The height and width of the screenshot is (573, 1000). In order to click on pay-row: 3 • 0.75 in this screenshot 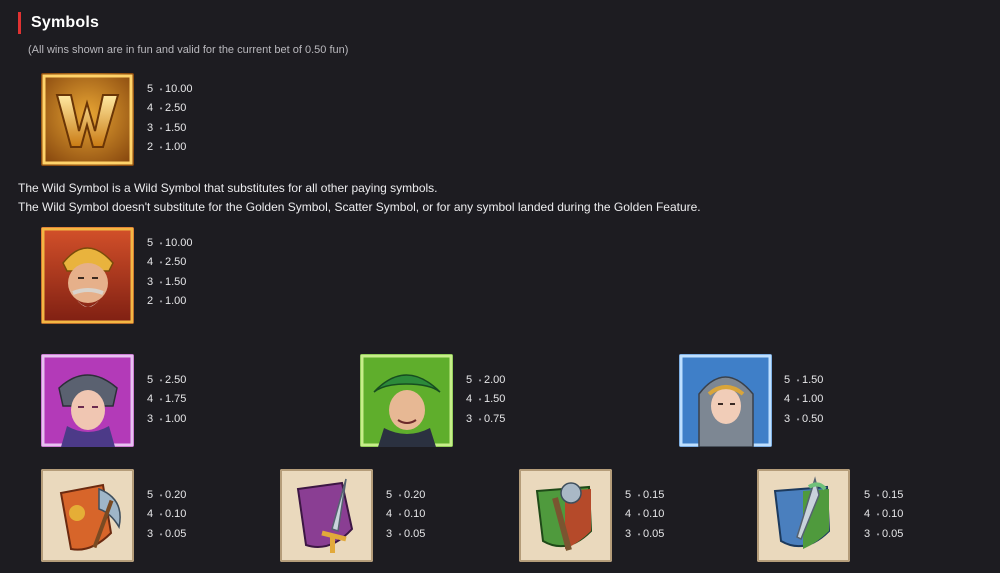, I will do `click(486, 418)`.